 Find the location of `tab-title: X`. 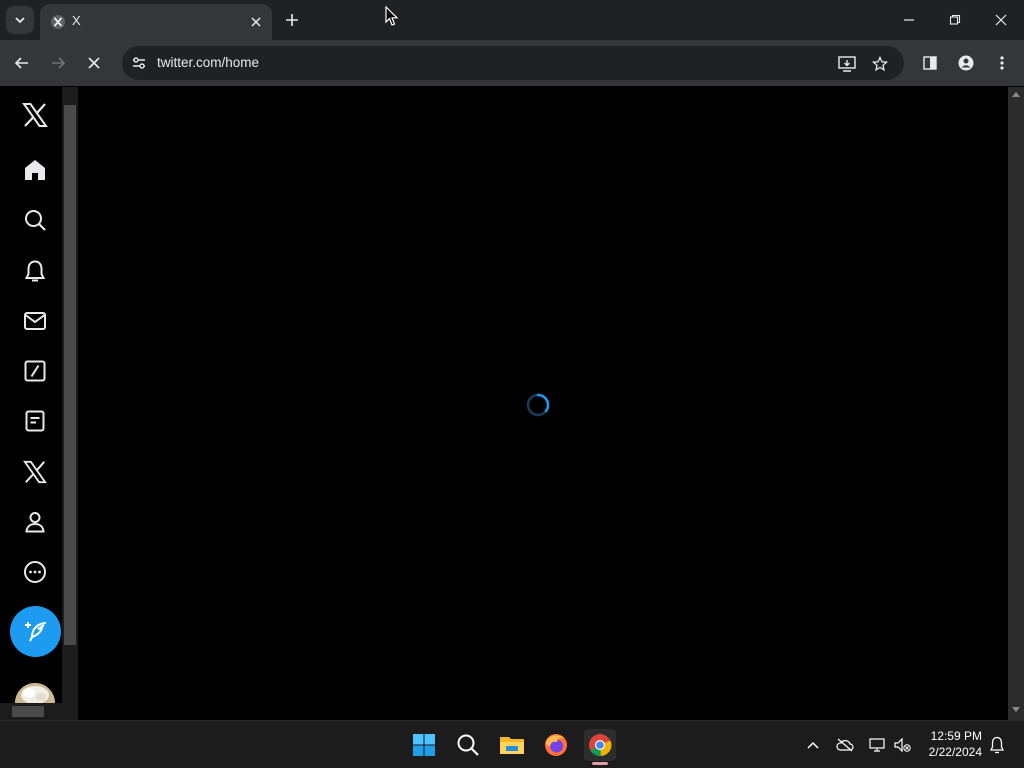

tab-title: X is located at coordinates (76, 20).